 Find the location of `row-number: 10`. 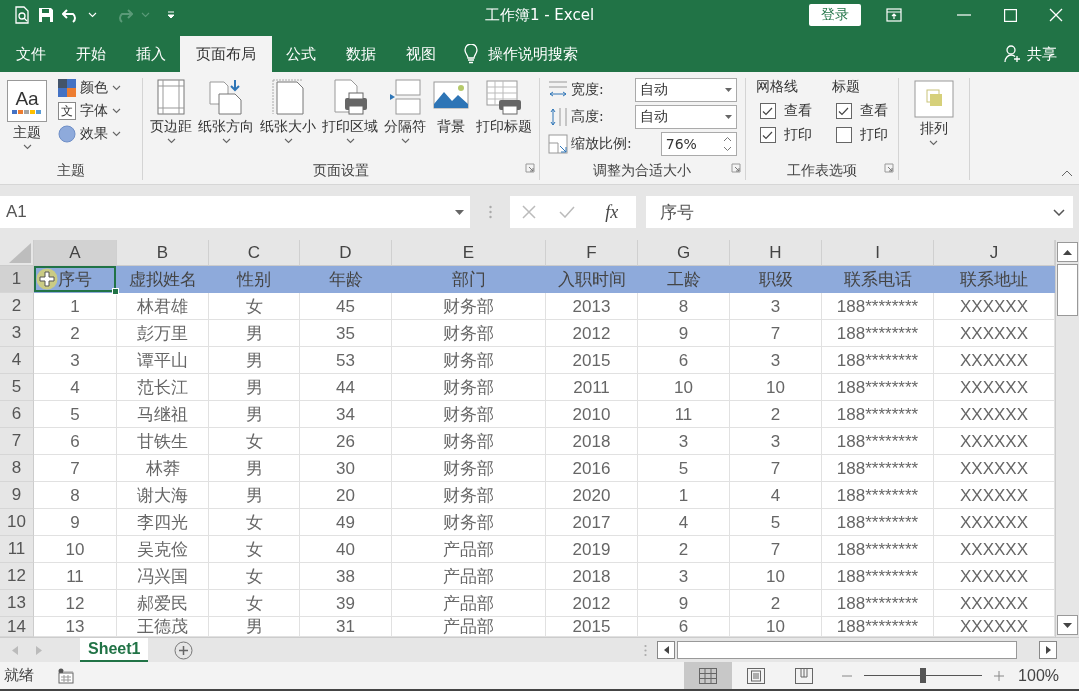

row-number: 10 is located at coordinates (17, 522).